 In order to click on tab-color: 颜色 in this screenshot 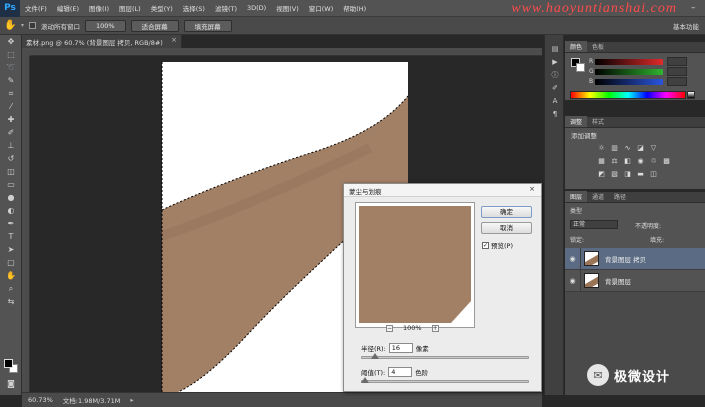, I will do `click(576, 46)`.